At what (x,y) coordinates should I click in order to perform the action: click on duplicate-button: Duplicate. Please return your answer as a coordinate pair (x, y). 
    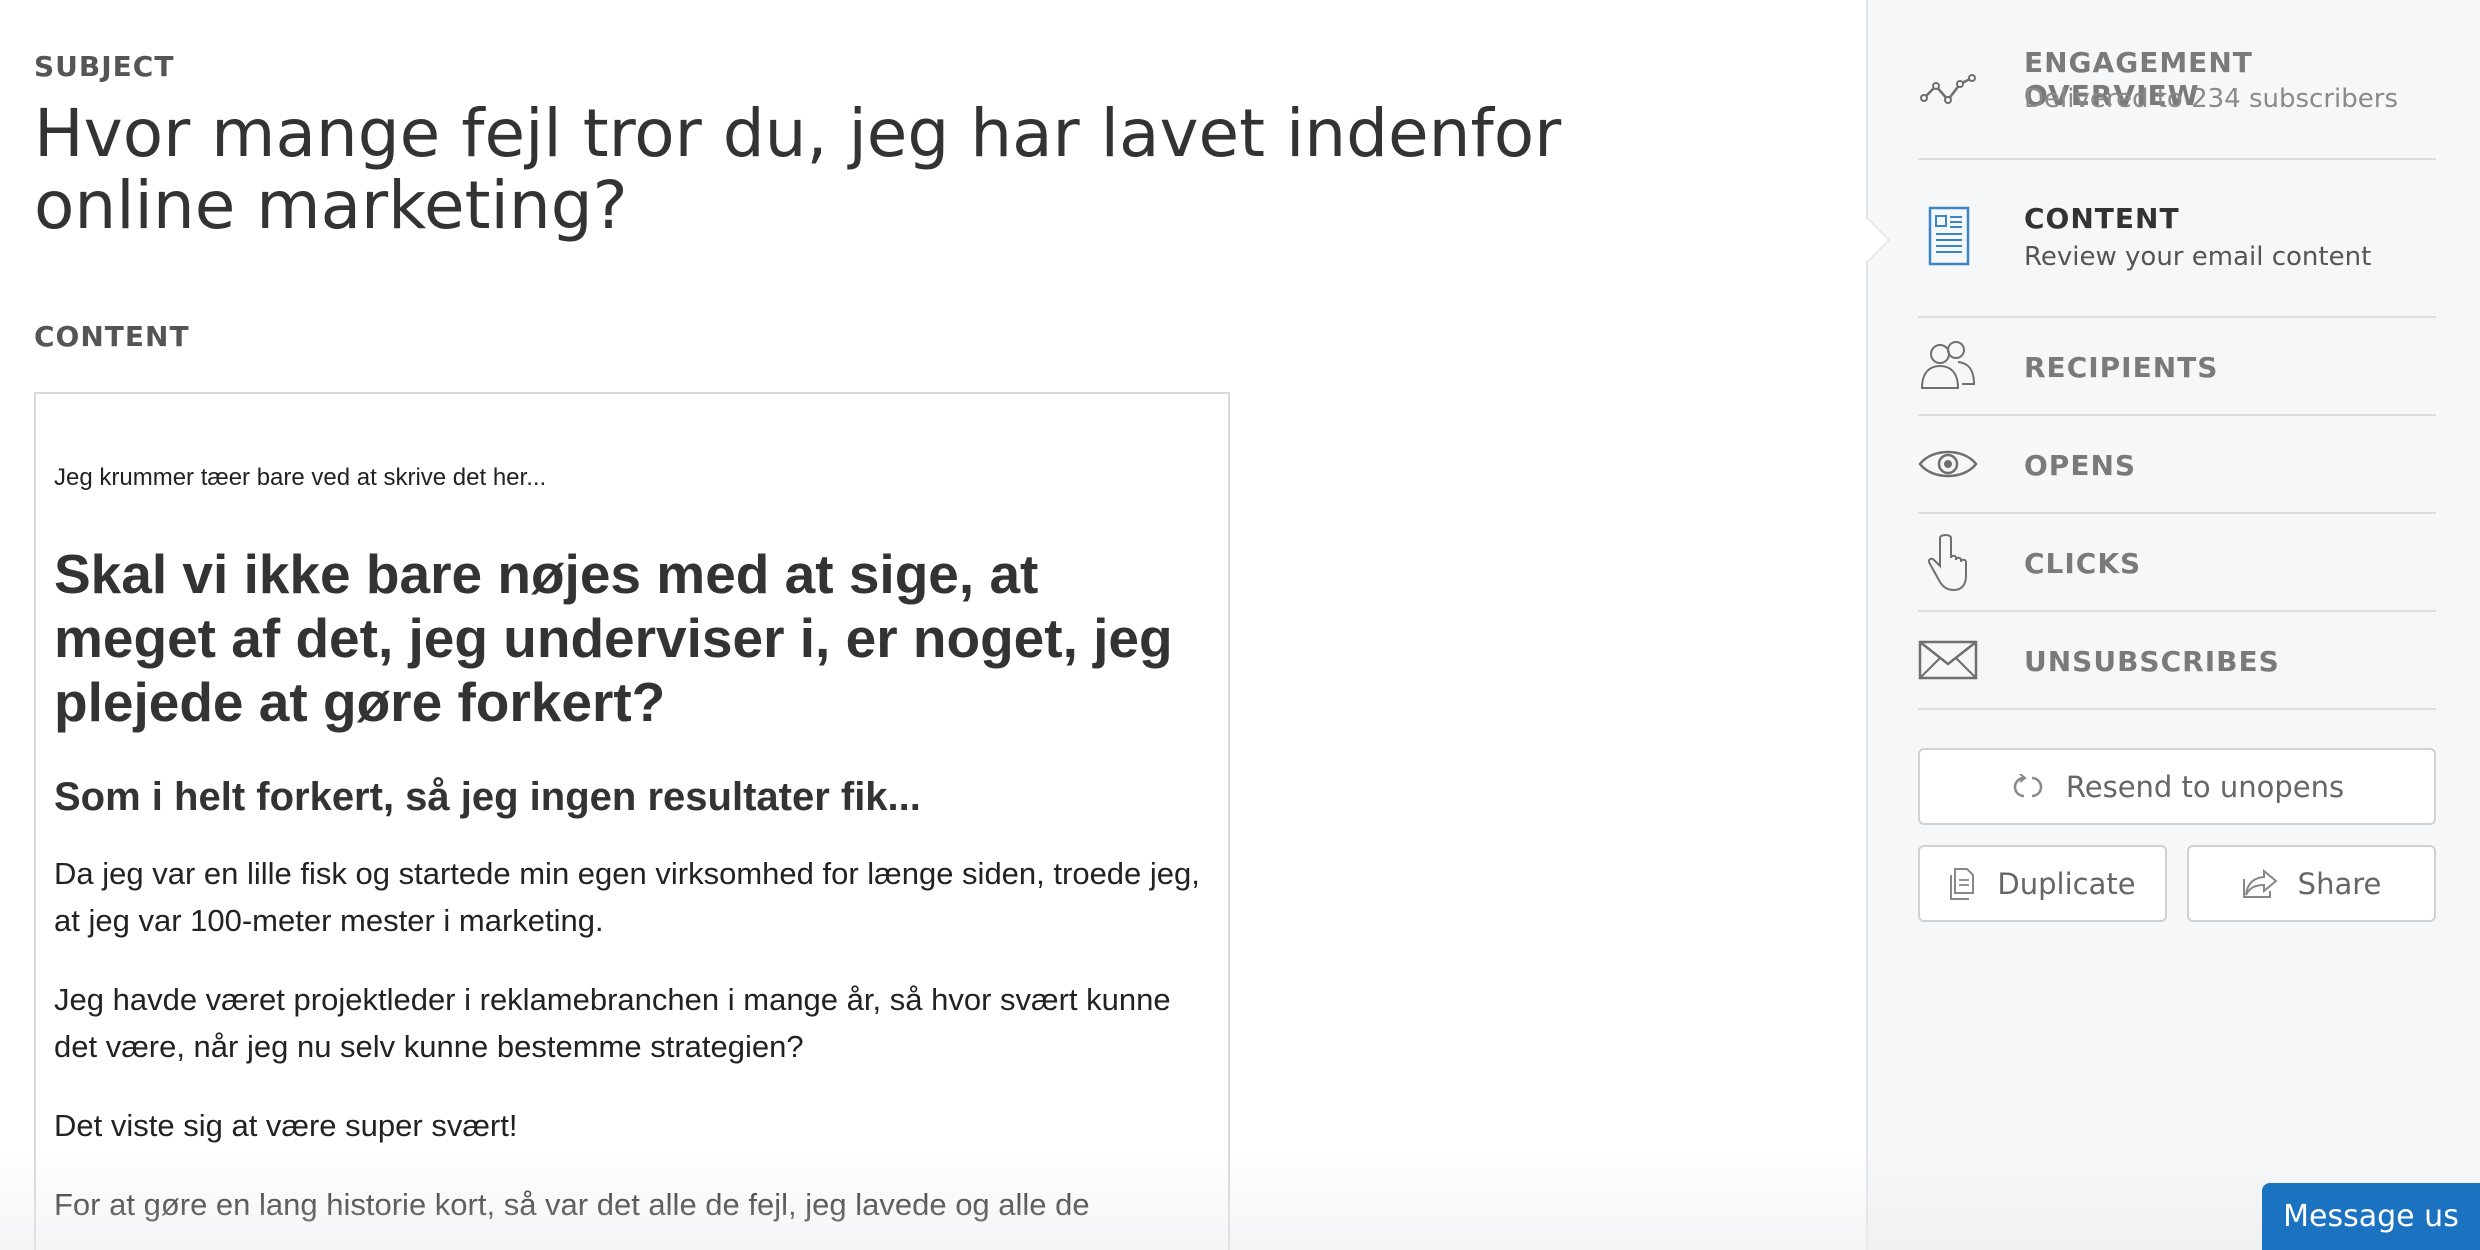
    Looking at the image, I should click on (2042, 883).